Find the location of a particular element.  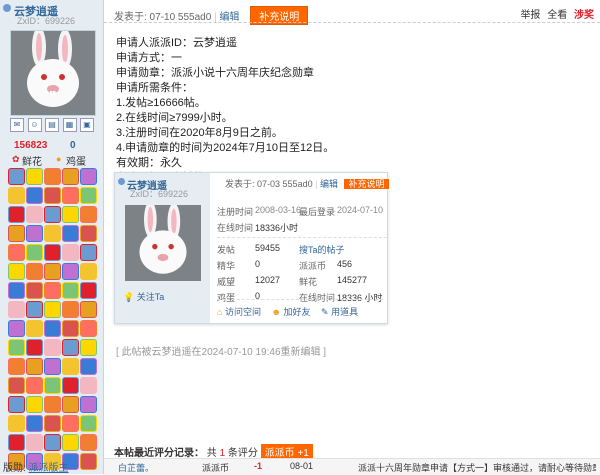

card-sidebar: 云梦逍遥 ZxID：699226 💡 关注Ta is located at coordinates (162, 248).